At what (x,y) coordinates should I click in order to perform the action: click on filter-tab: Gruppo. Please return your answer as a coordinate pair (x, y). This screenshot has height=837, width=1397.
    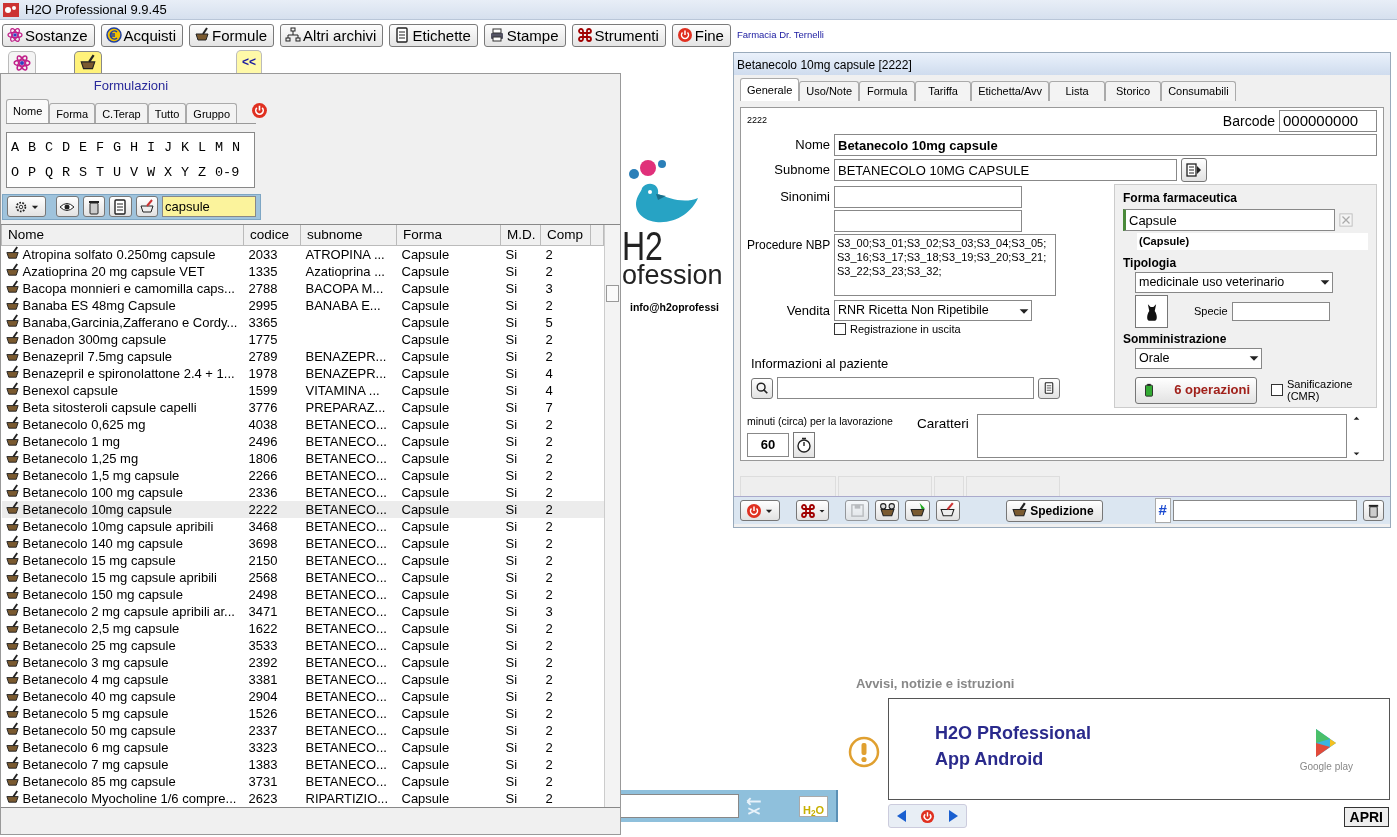
    Looking at the image, I should click on (212, 112).